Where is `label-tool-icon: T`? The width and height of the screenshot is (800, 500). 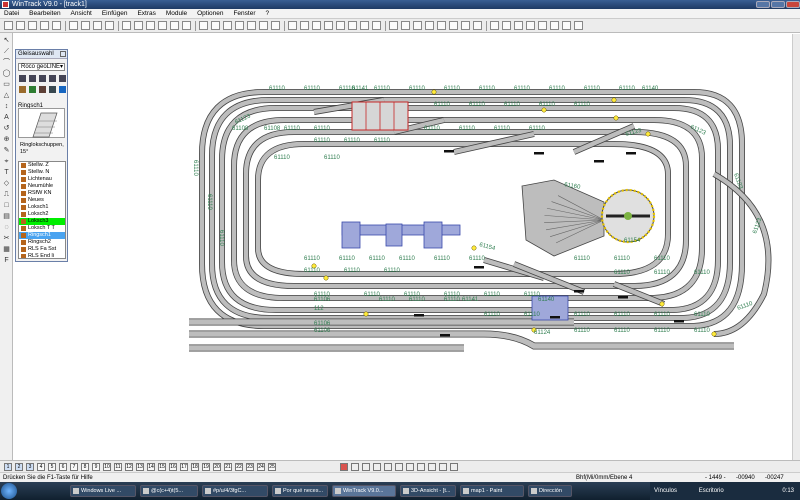
label-tool-icon: T is located at coordinates (6, 173).